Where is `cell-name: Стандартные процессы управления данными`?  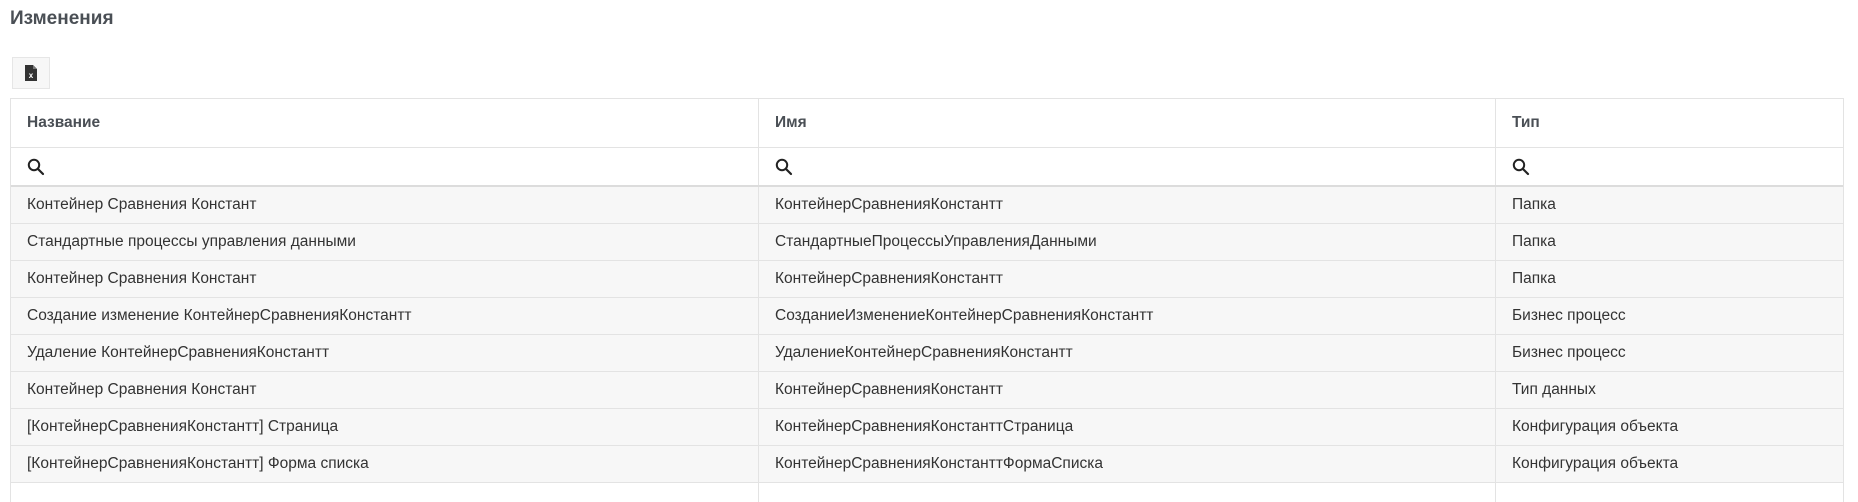 cell-name: Стандартные процессы управления данными is located at coordinates (385, 242).